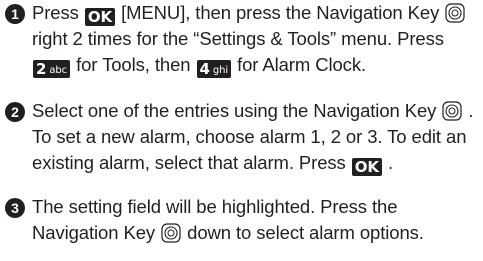  I want to click on step-text-fragment: Navigation Key, so click(94, 232).